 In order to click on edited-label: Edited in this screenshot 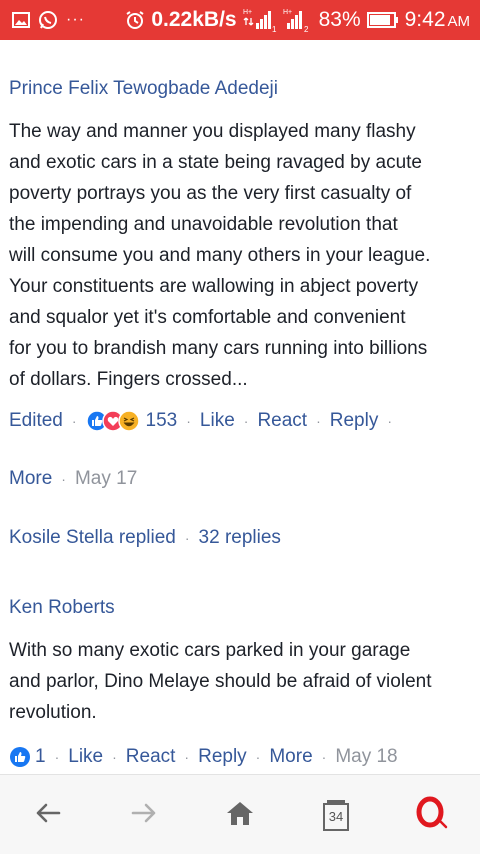, I will do `click(36, 421)`.